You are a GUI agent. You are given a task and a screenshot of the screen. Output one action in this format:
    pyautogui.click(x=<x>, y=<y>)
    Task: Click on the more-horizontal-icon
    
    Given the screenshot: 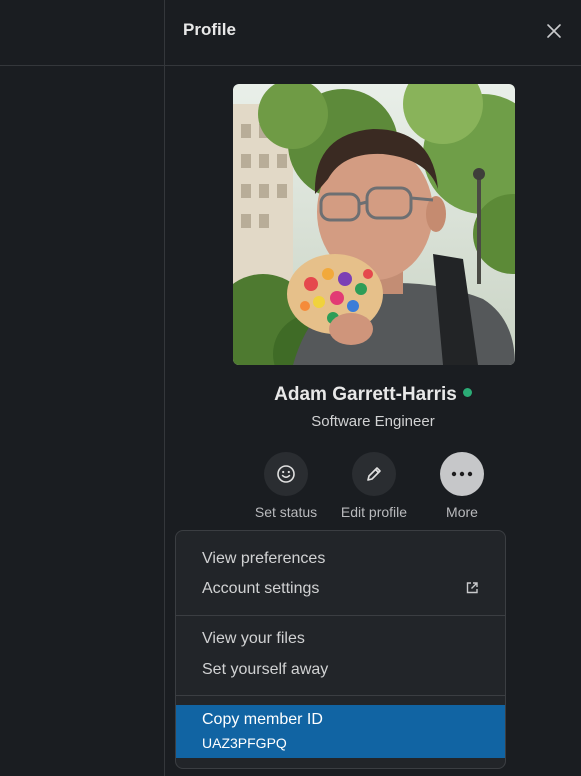 What is the action you would take?
    pyautogui.click(x=462, y=474)
    